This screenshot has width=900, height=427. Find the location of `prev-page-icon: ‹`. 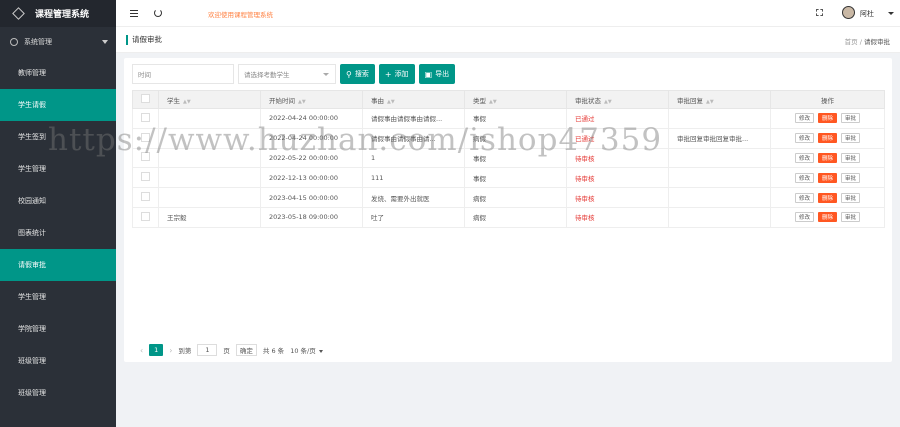

prev-page-icon: ‹ is located at coordinates (141, 350).